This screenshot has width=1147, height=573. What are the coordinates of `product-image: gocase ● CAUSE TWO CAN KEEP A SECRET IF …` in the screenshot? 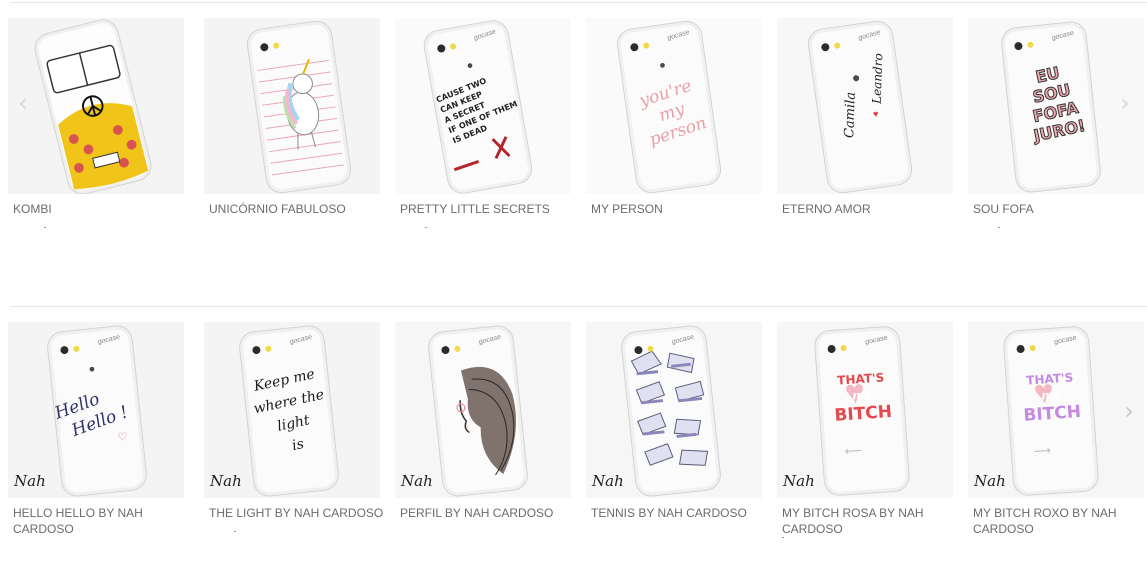 It's located at (483, 106).